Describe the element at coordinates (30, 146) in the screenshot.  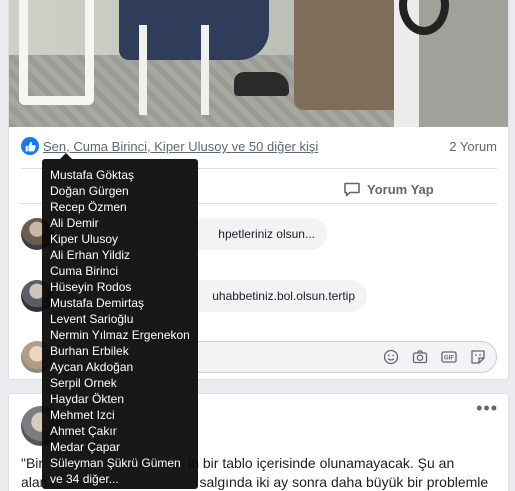
I see `like-reaction-icon` at that location.